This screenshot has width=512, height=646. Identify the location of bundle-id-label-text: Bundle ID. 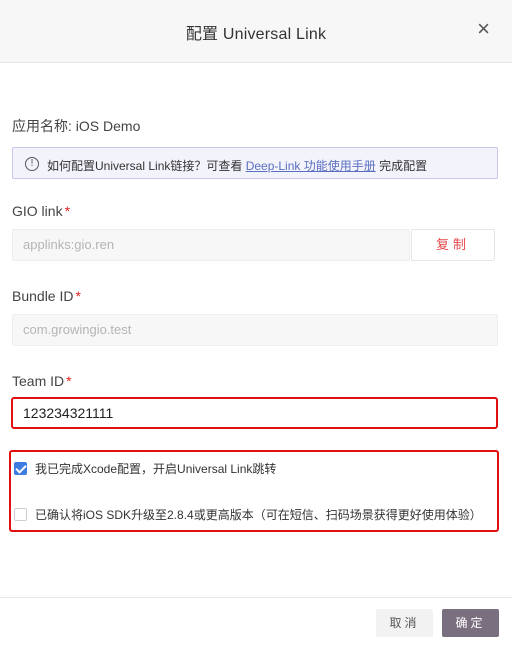
(43, 296).